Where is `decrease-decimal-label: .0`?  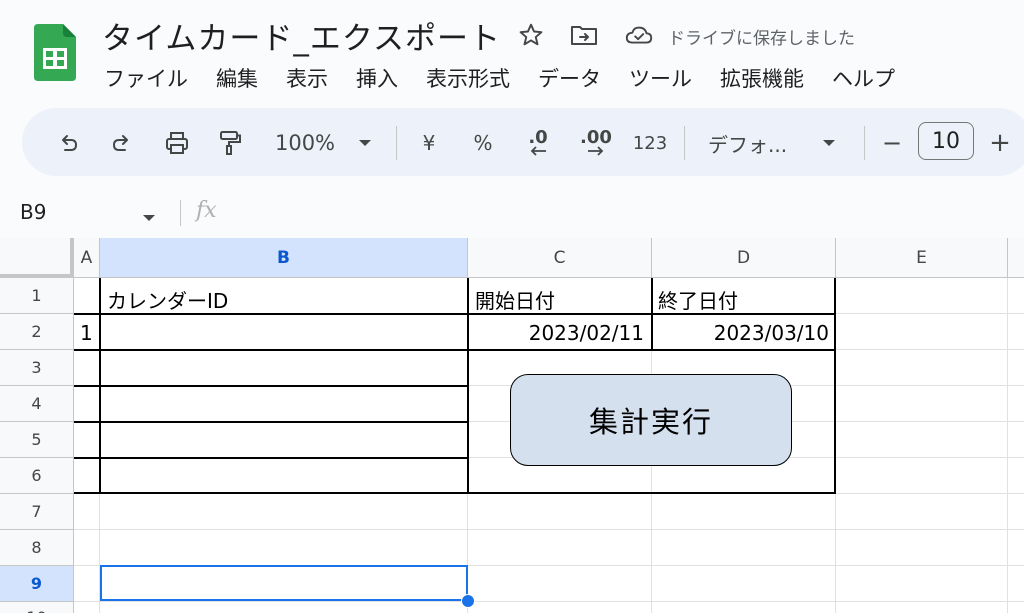
decrease-decimal-label: .0 is located at coordinates (538, 137).